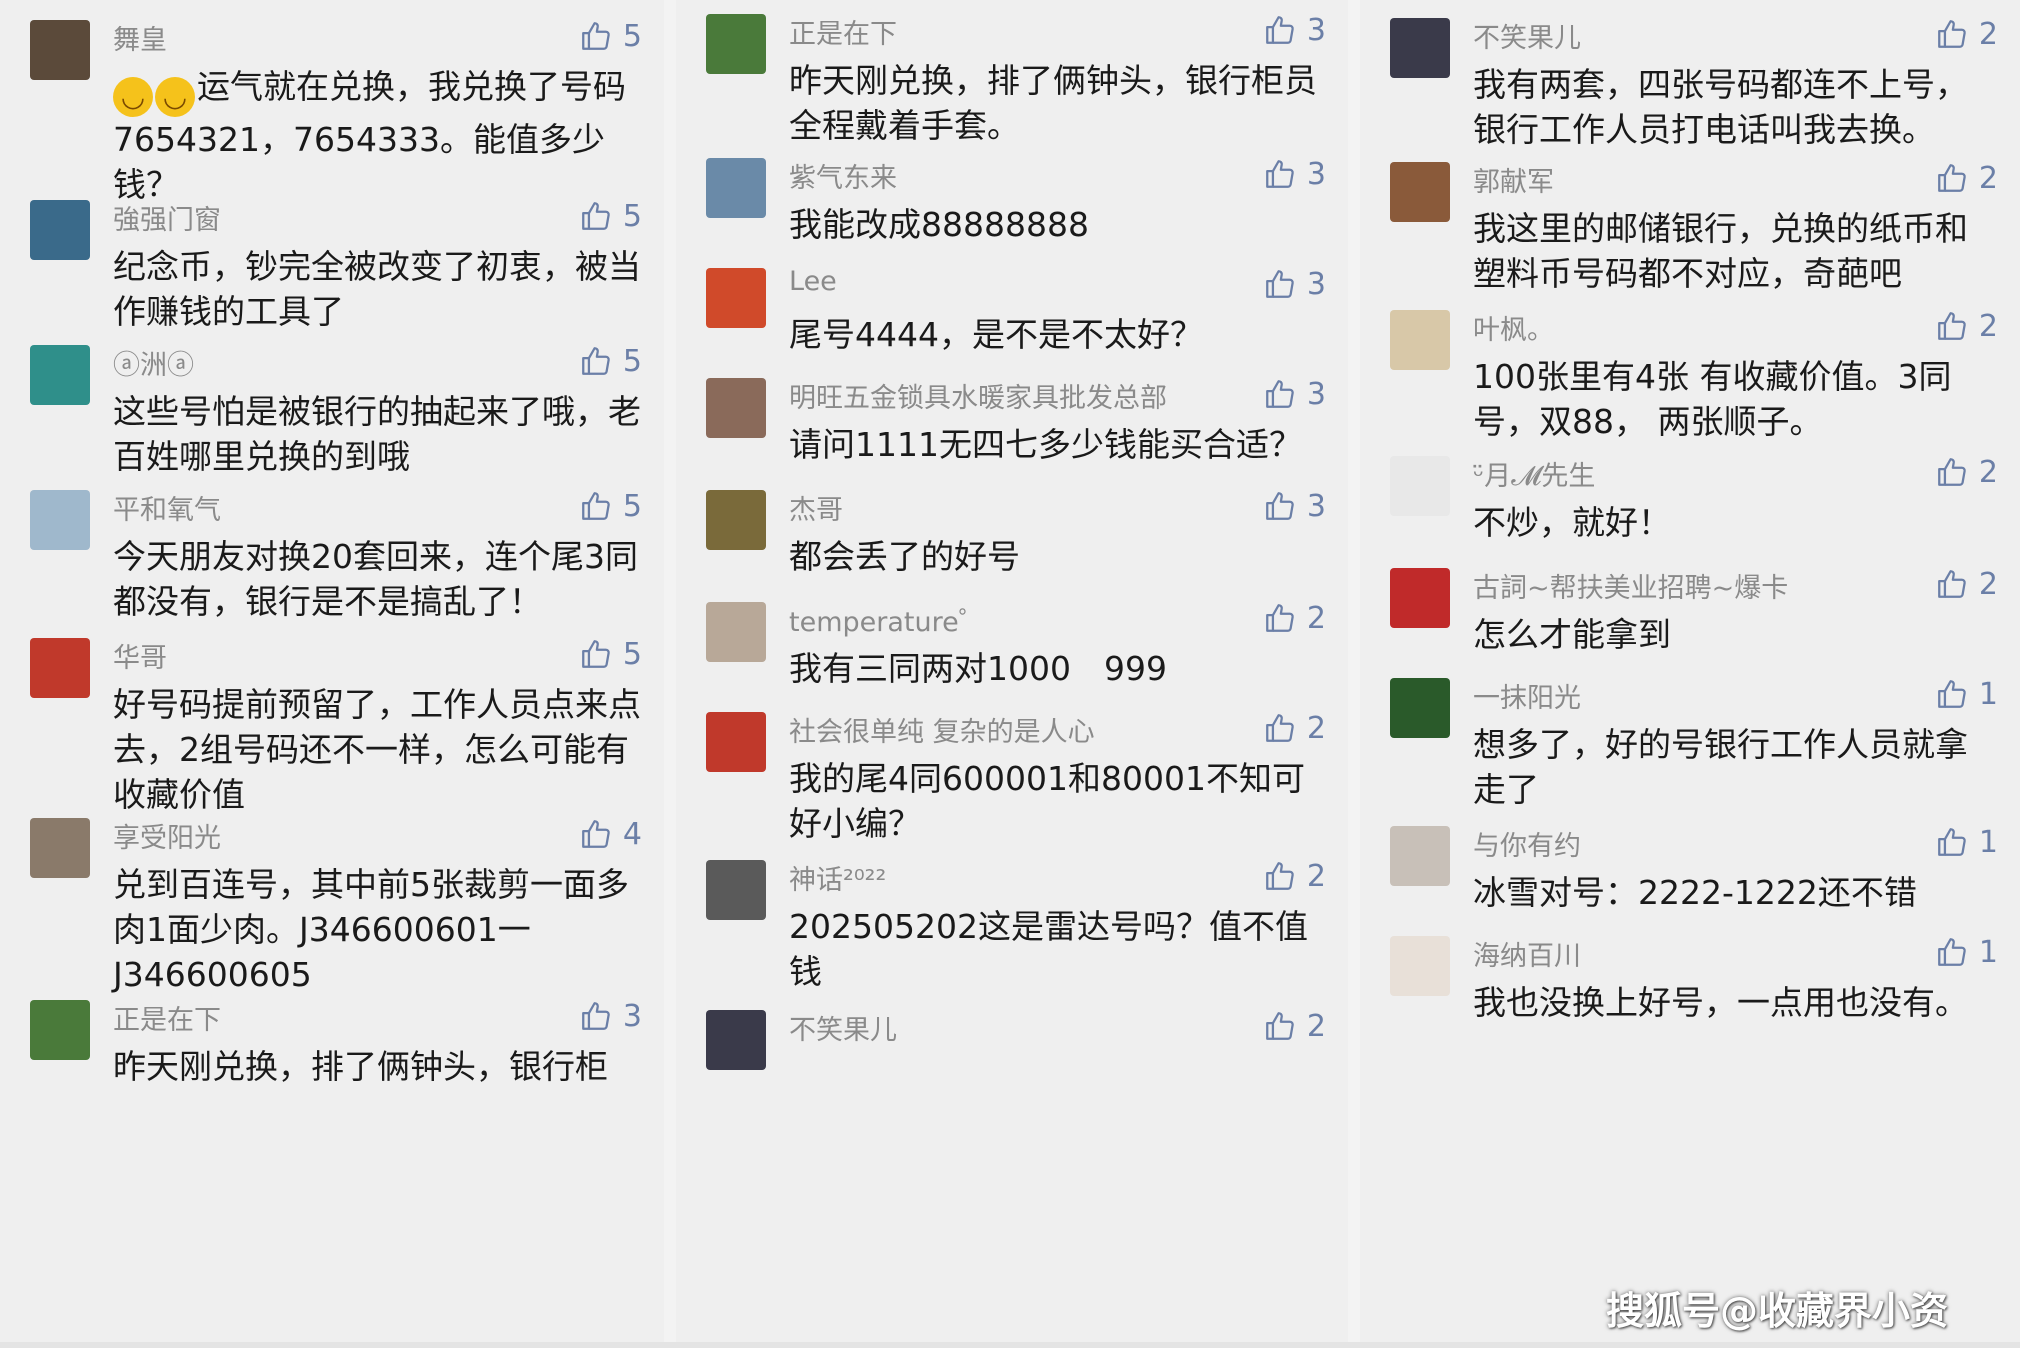 This screenshot has width=2020, height=1348. I want to click on comment-username: 华哥, so click(140, 655).